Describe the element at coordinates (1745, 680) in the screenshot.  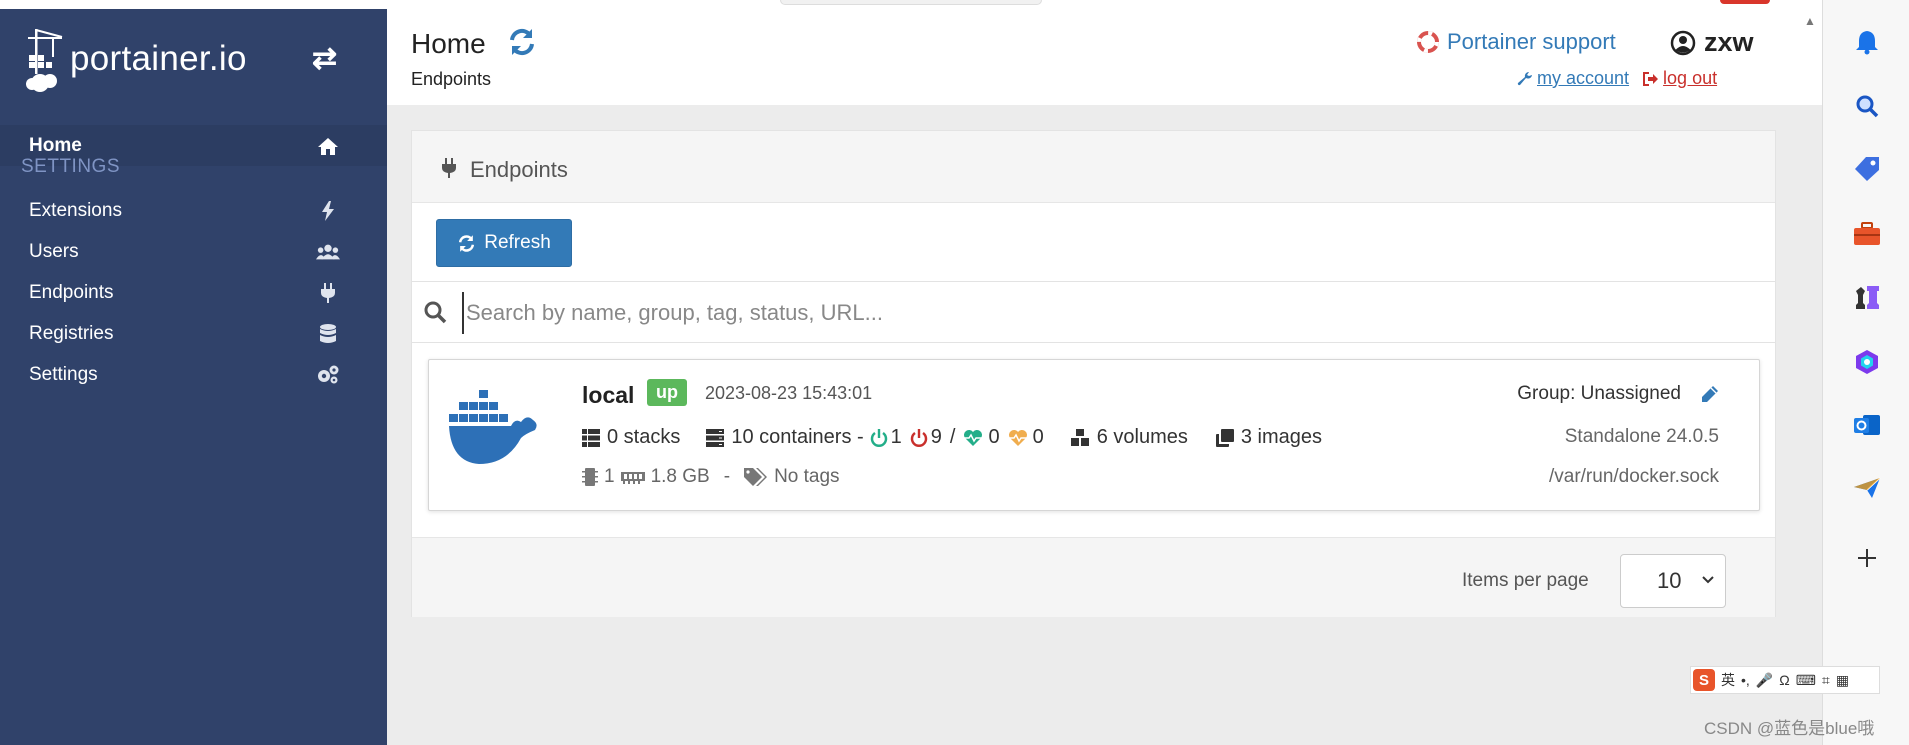
I see `punctuation-icon: •,` at that location.